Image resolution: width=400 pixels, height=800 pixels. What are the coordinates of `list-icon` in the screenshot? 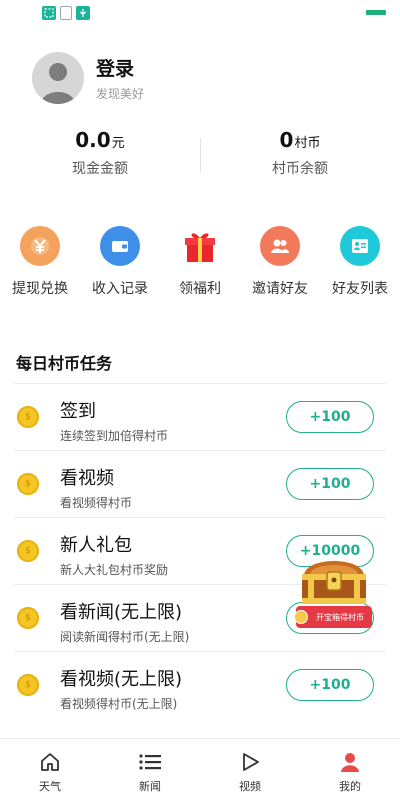 It's located at (150, 762).